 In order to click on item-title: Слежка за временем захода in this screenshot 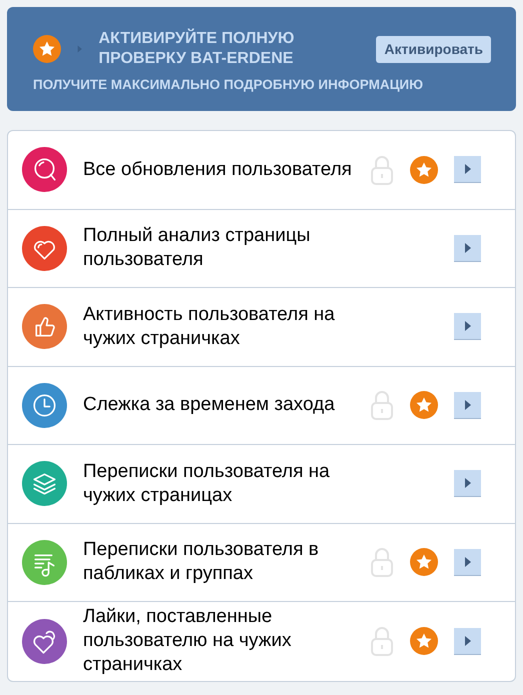, I will do `click(209, 405)`.